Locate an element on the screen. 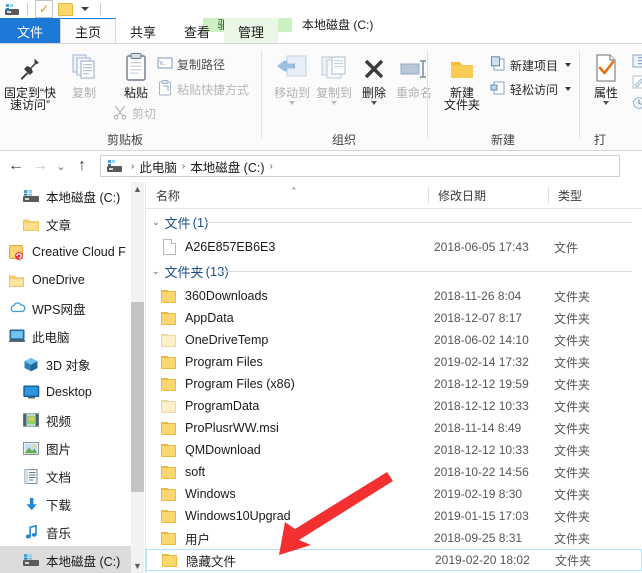 This screenshot has height=573, width=642. tab-view: 查看 is located at coordinates (197, 31).